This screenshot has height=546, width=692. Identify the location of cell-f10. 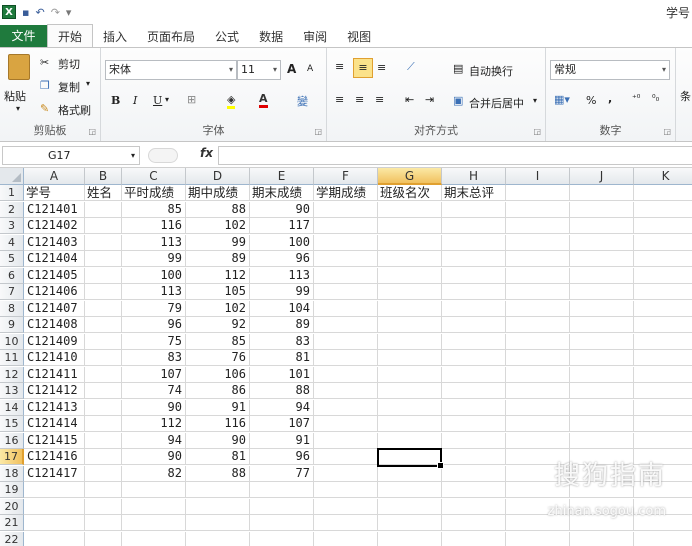
(346, 341).